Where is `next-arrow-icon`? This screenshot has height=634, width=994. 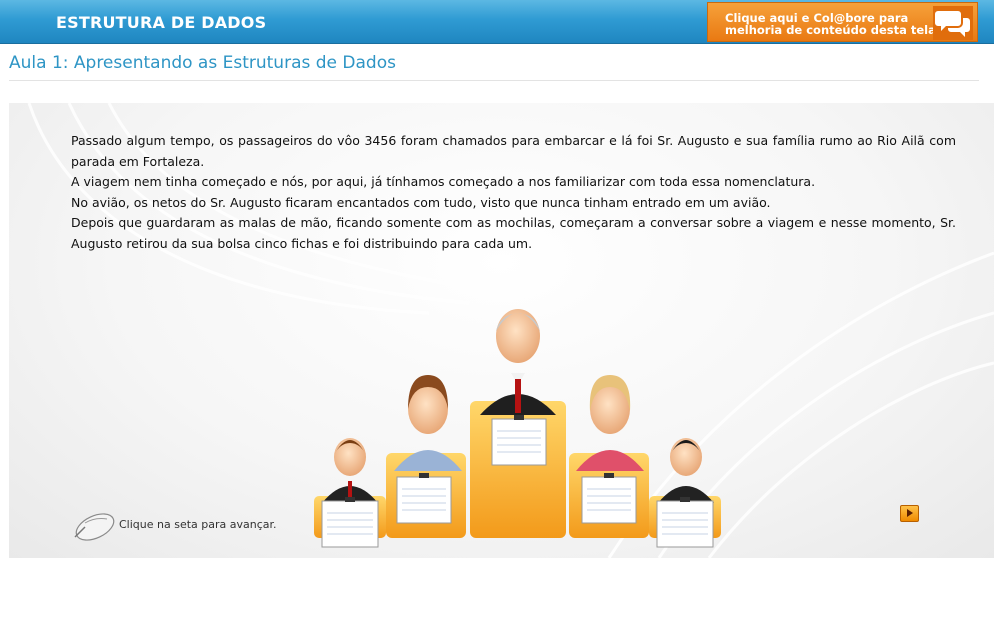
next-arrow-icon is located at coordinates (910, 513).